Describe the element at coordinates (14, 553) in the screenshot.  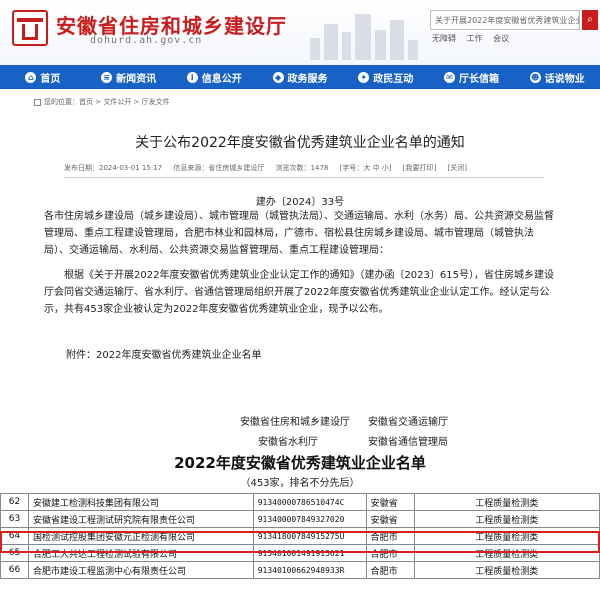
I see `row-number: 65` at that location.